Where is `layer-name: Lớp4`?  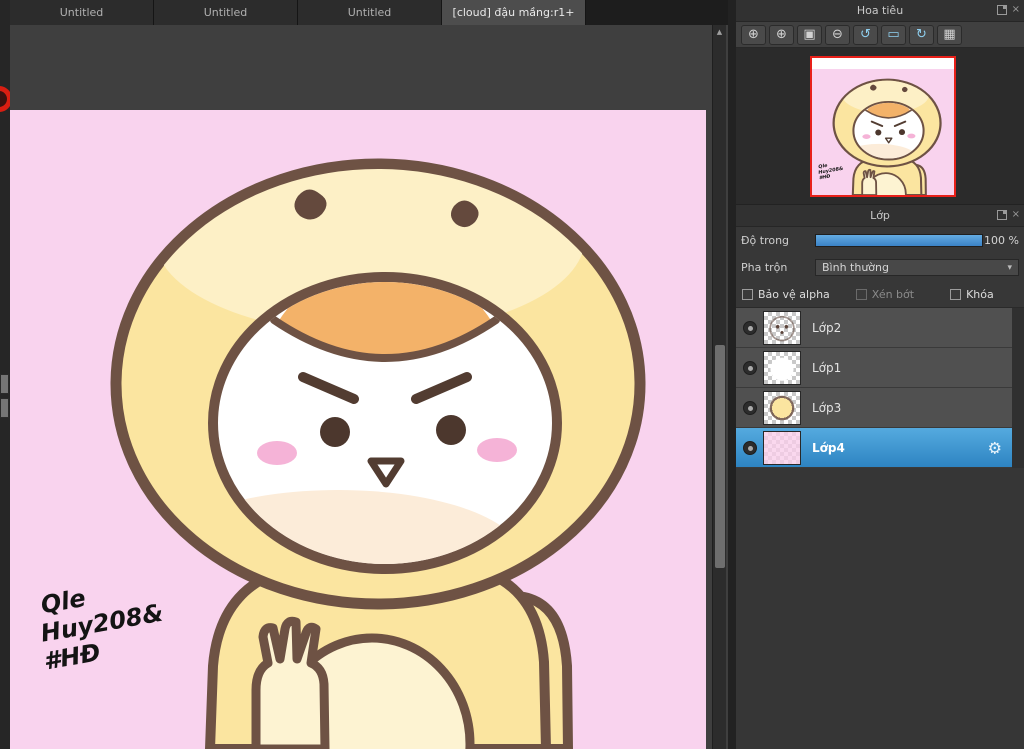 layer-name: Lớp4 is located at coordinates (828, 447).